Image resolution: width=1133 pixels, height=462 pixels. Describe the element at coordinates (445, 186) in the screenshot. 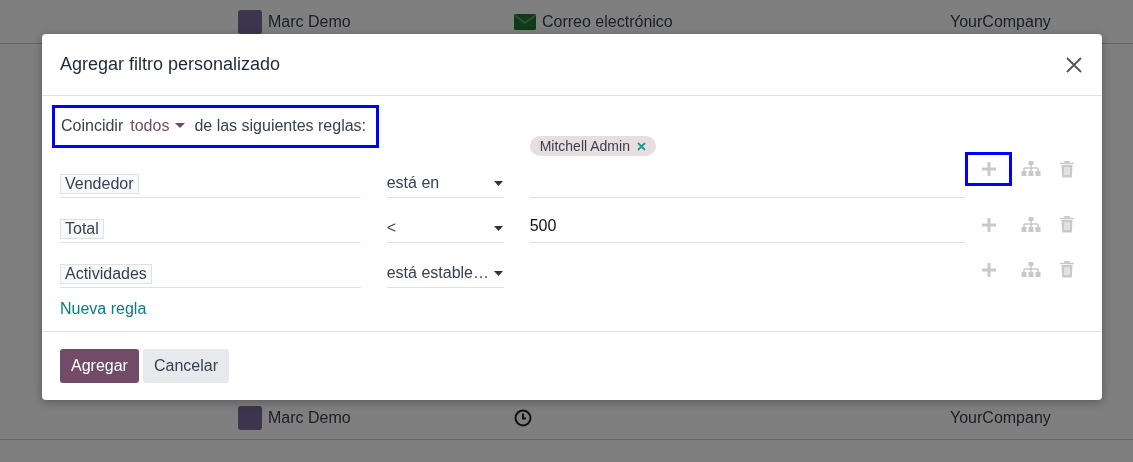

I see `operator-select: está en` at that location.